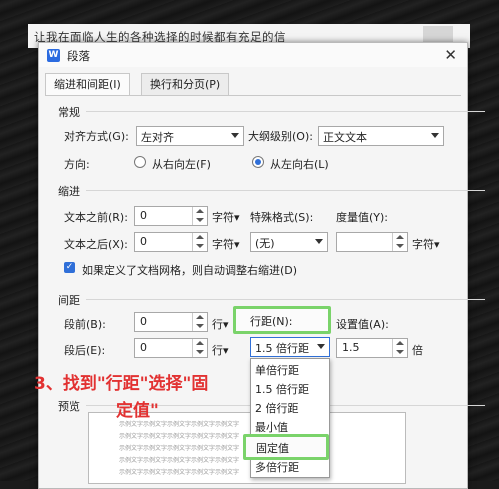 The height and width of the screenshot is (489, 499). I want to click on line-spacing-dropdown: 单倍行距 1.5 倍行距 2 倍行距 最小值 固定值 多倍行距, so click(286, 418).